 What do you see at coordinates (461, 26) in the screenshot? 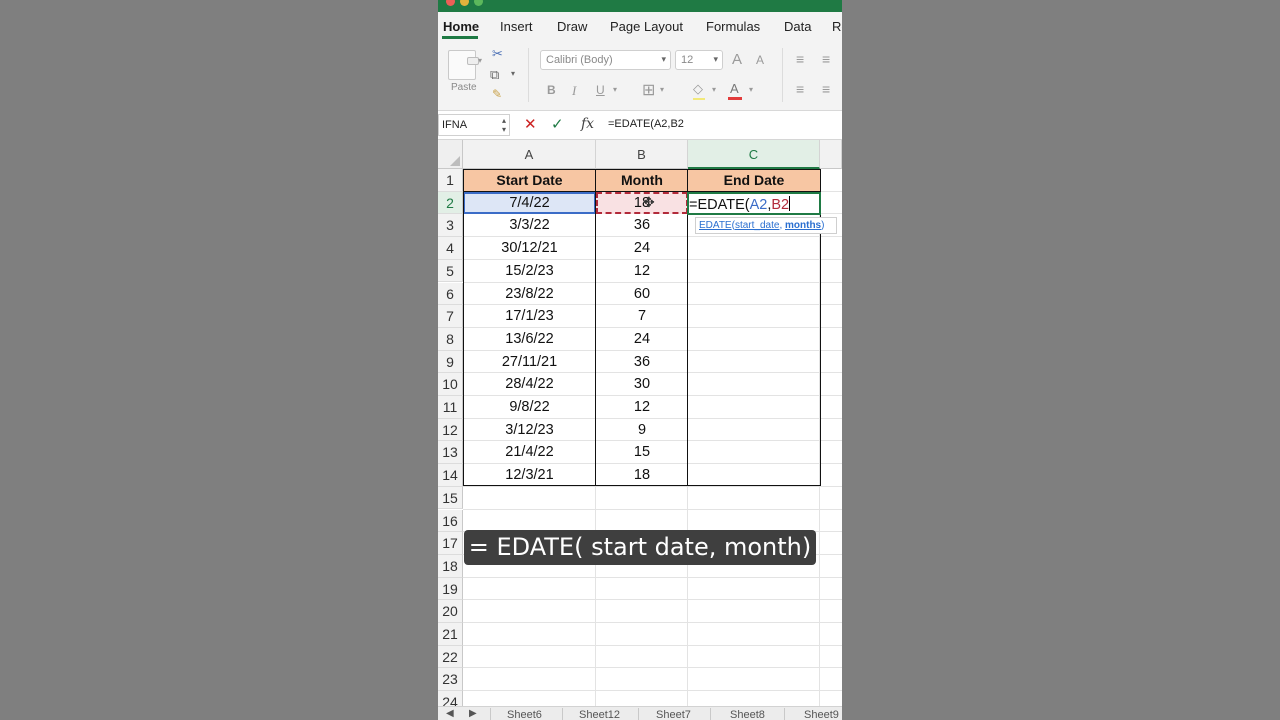
I see `tab-home: Home` at bounding box center [461, 26].